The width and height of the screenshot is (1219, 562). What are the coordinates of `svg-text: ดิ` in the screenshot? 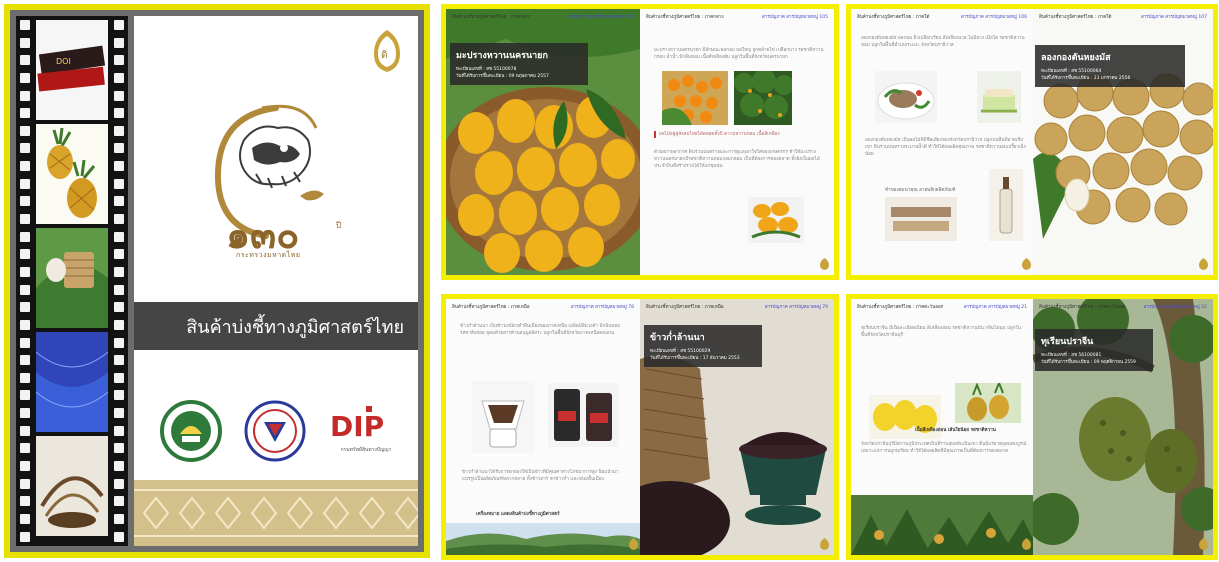 It's located at (384, 55).